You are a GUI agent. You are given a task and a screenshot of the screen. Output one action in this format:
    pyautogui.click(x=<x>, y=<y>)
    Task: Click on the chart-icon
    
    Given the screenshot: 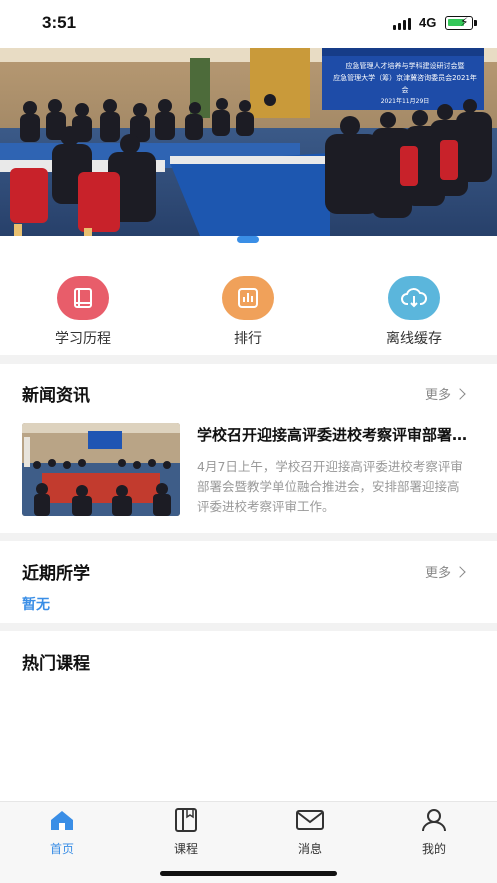 What is the action you would take?
    pyautogui.click(x=248, y=298)
    